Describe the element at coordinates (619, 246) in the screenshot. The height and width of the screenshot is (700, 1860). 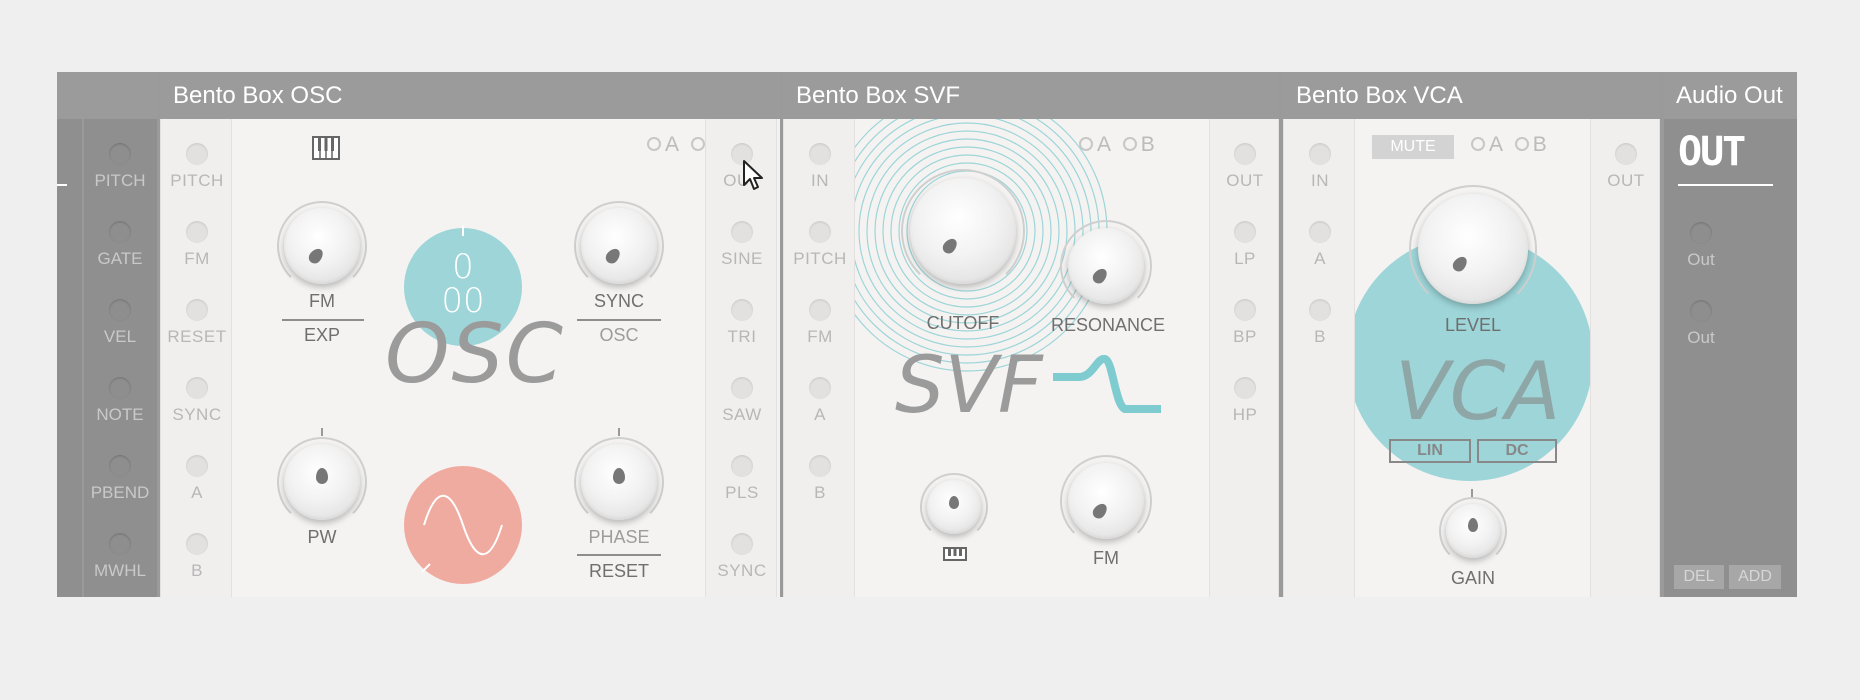
I see `sync-knob` at that location.